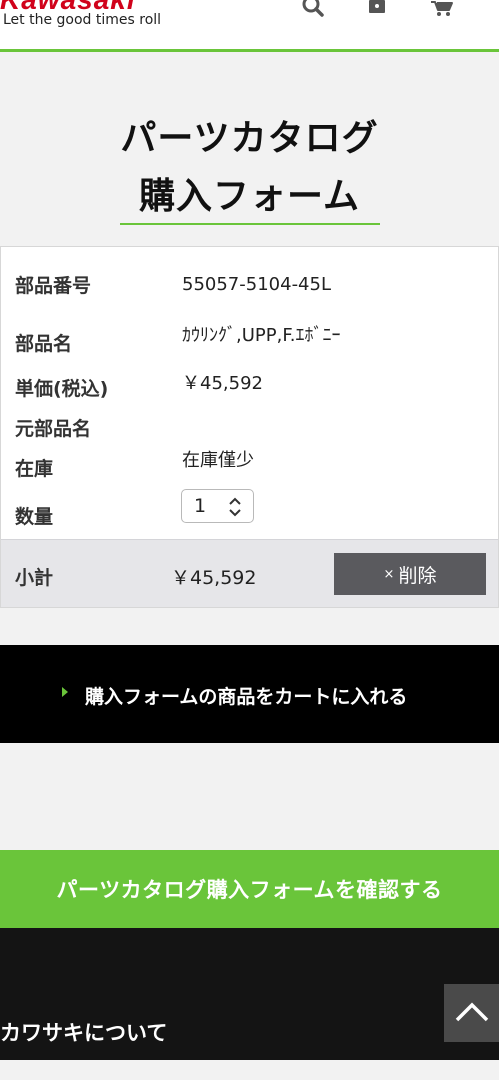 The image size is (499, 1080). I want to click on close-icon: ×, so click(389, 574).